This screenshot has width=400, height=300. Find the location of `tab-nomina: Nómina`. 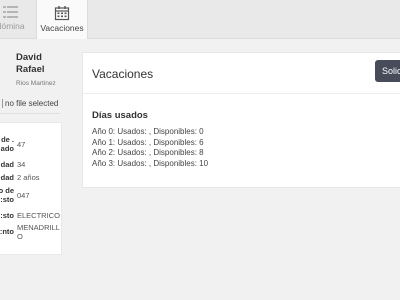

tab-nomina: Nómina is located at coordinates (17, 19).